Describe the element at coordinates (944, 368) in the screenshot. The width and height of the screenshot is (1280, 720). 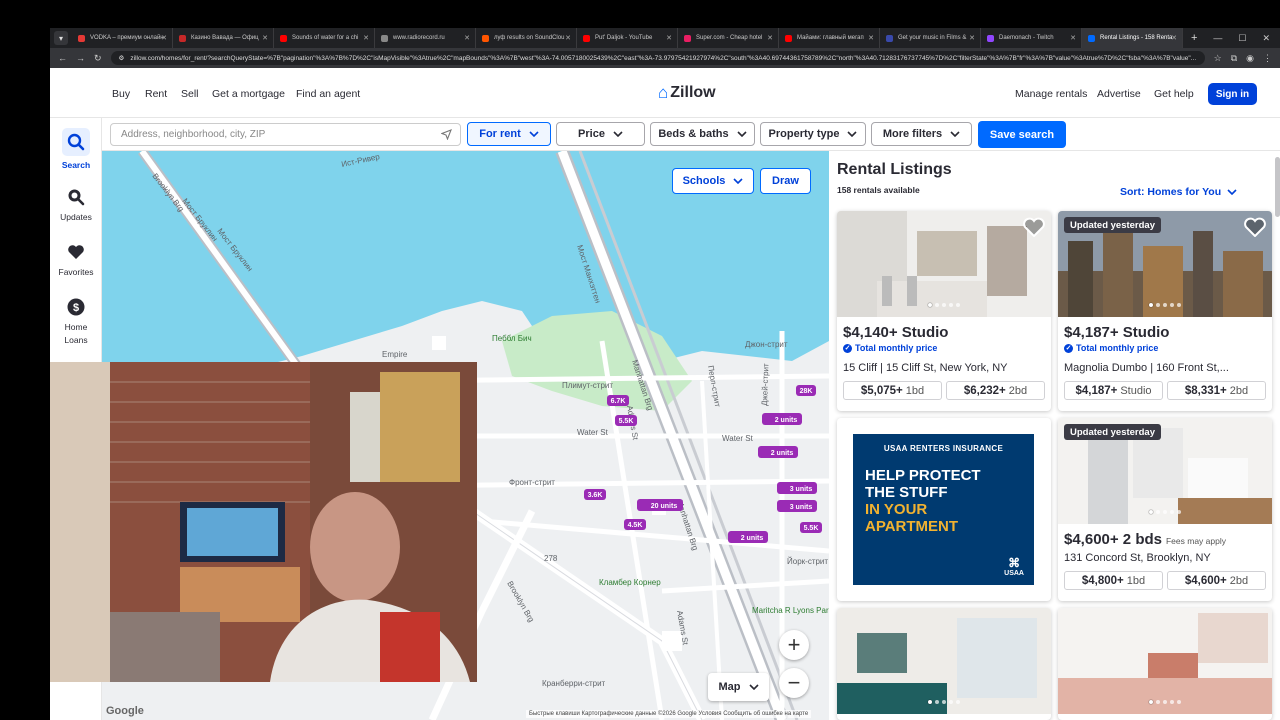
I see `listing-address: 15 Cliff | 15 Cliff St, New York, NY` at that location.